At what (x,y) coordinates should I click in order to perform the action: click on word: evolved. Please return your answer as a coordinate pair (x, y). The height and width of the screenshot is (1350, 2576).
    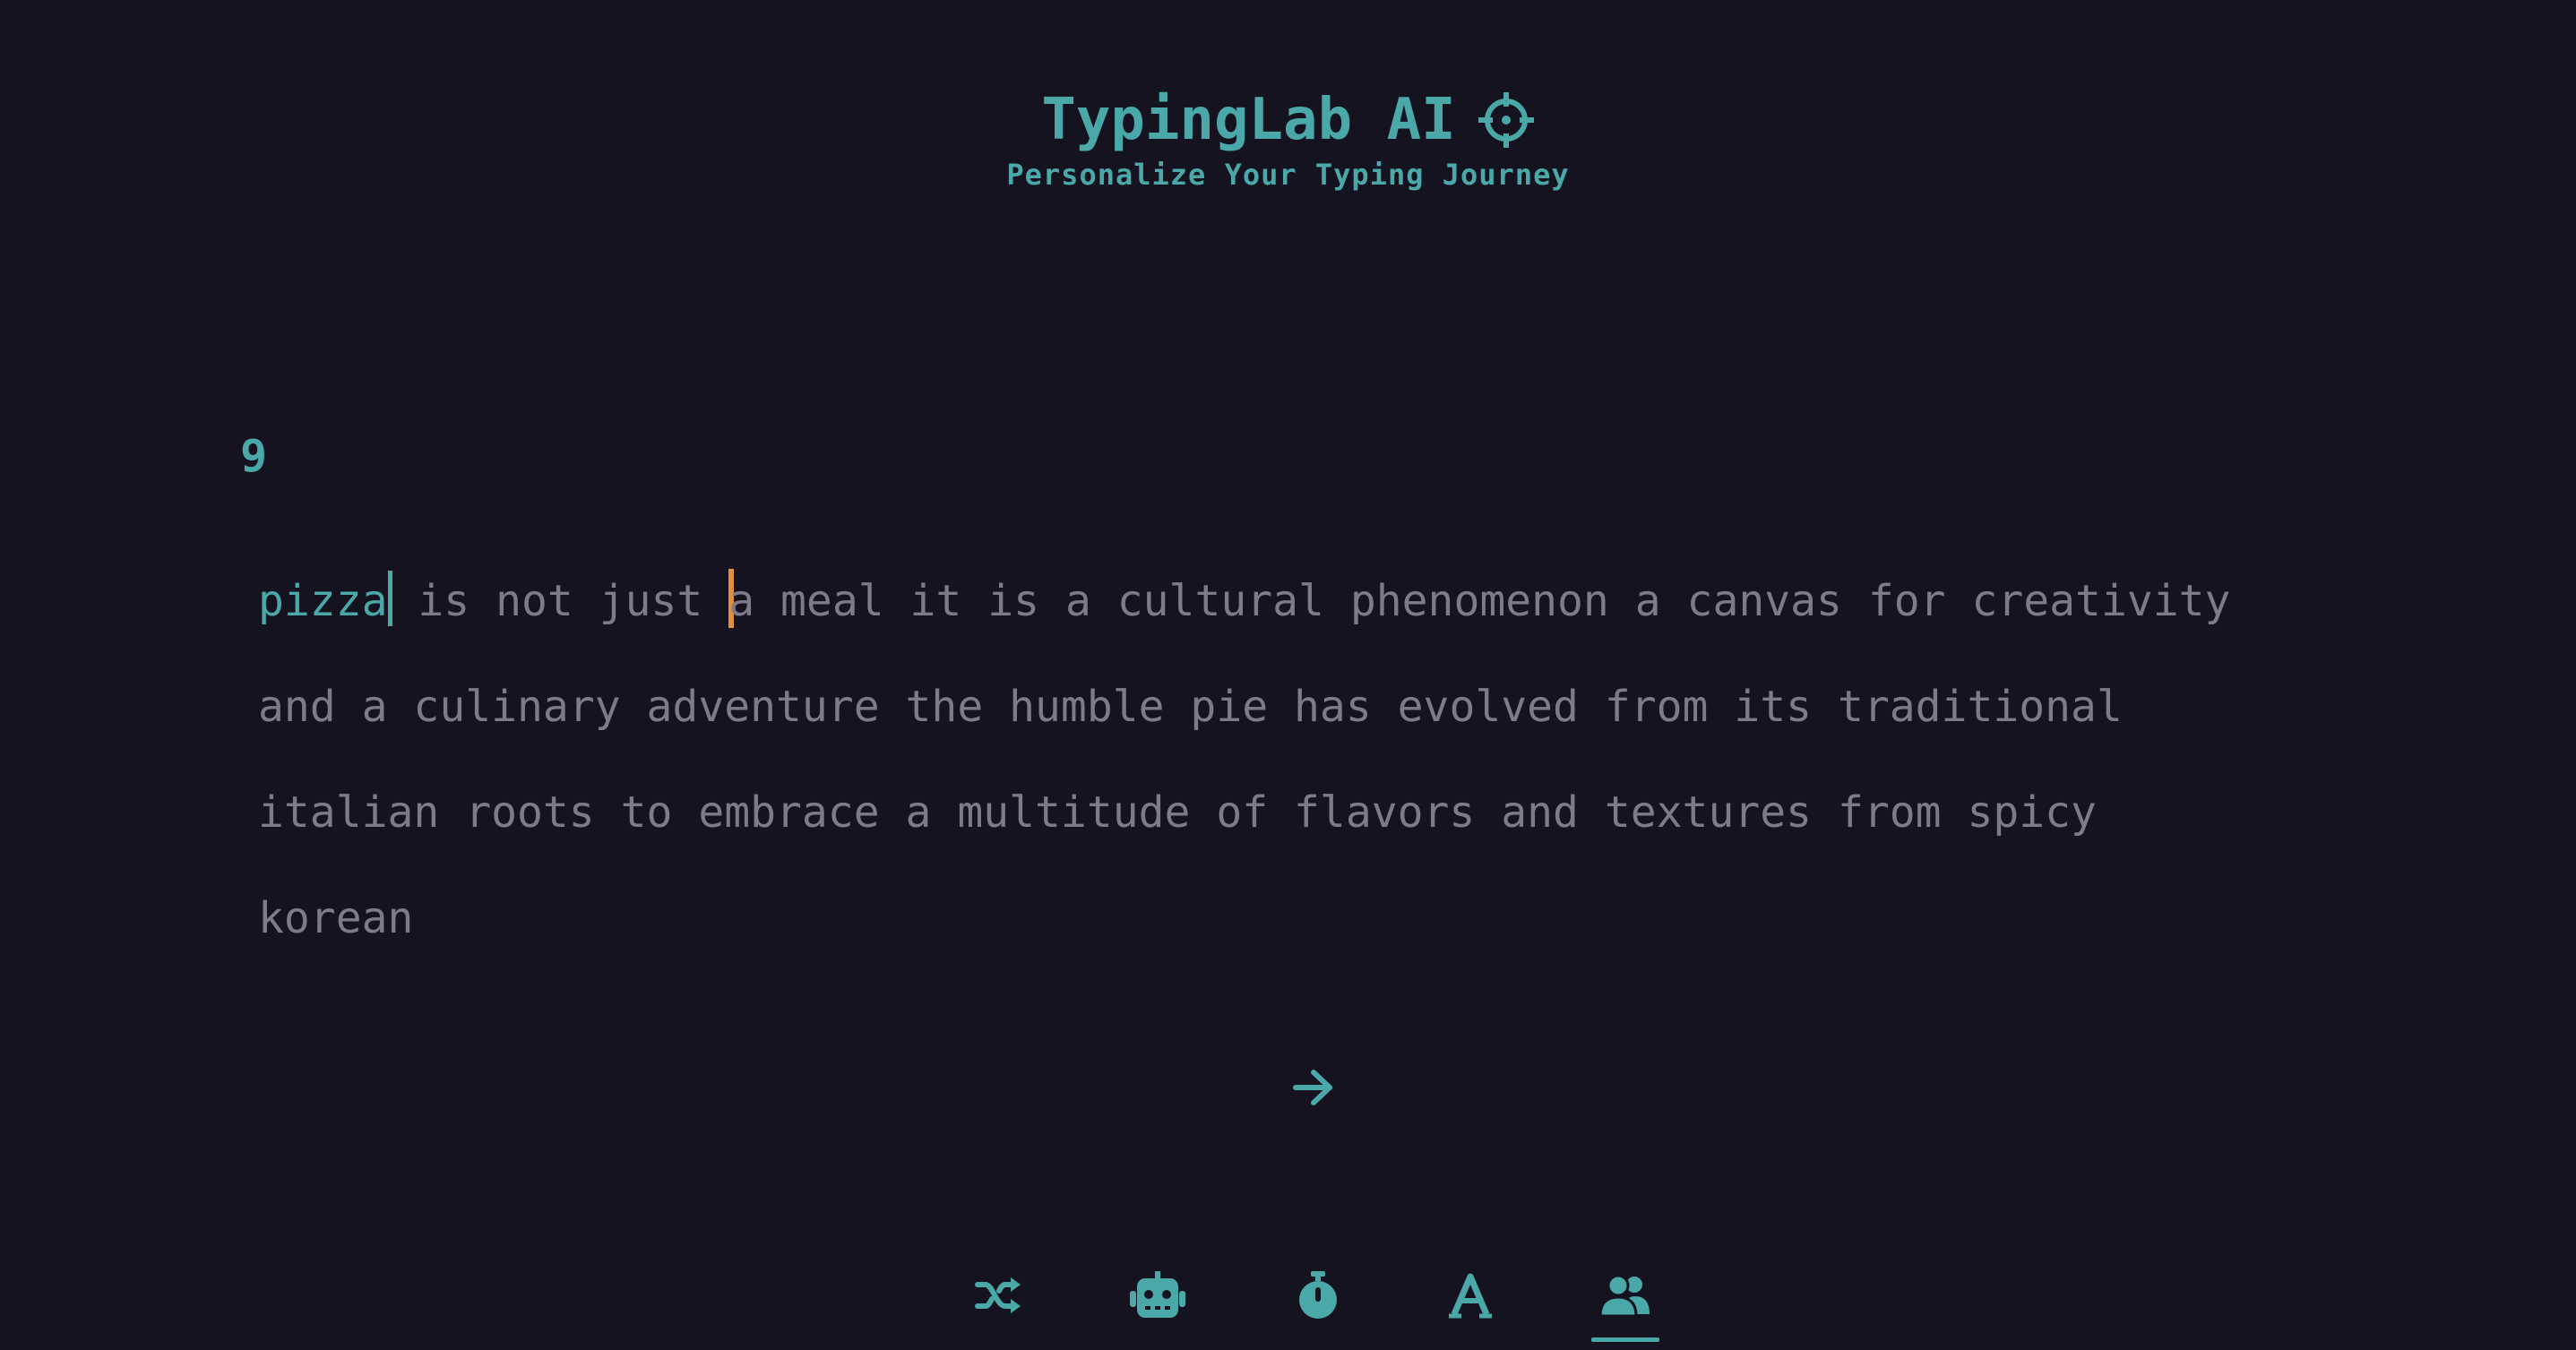
    Looking at the image, I should click on (1488, 707).